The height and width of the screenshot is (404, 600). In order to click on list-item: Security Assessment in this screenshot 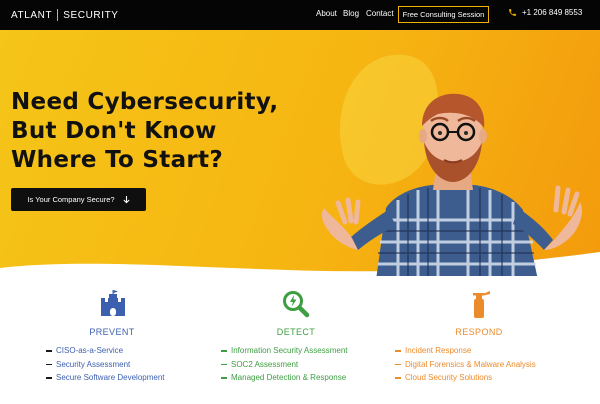, I will do `click(105, 365)`.